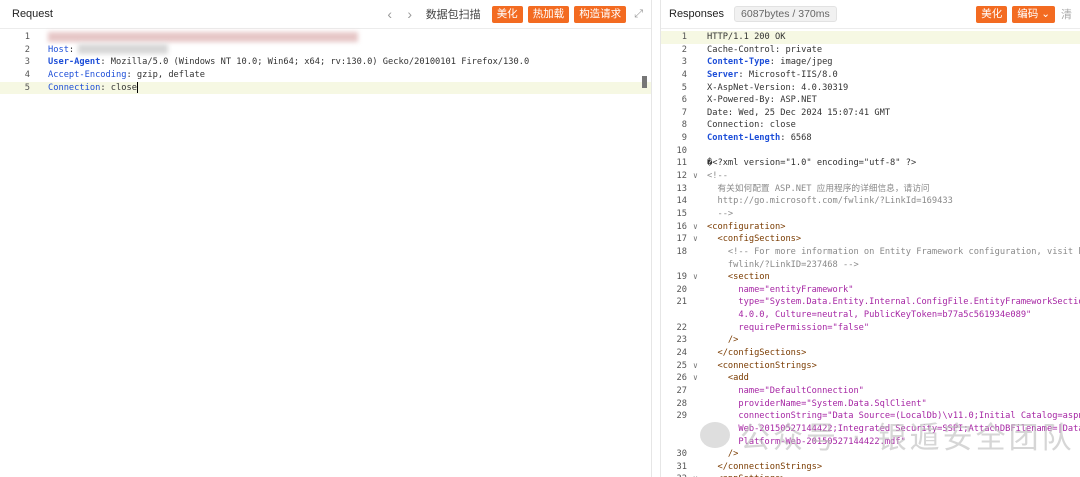  I want to click on header-value: close, so click(121, 87).